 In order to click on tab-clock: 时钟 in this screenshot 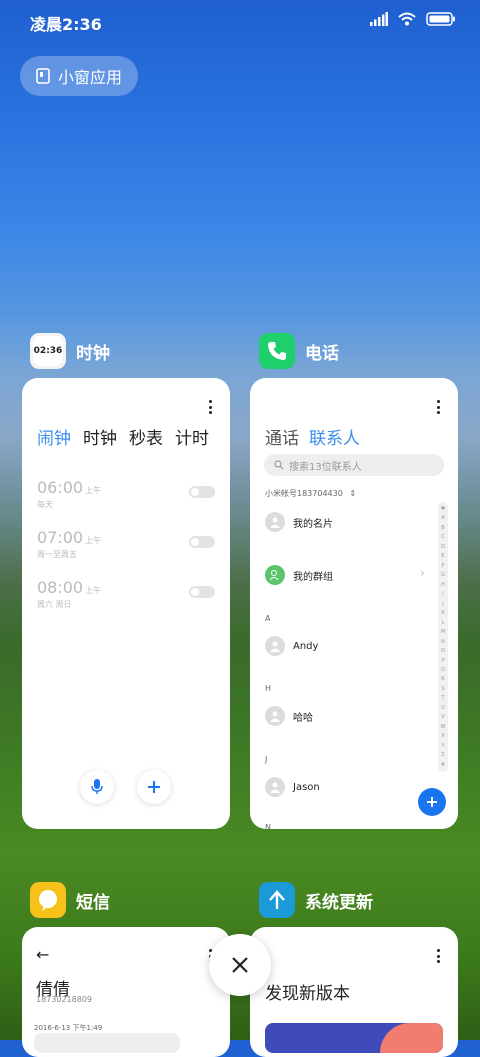, I will do `click(100, 436)`.